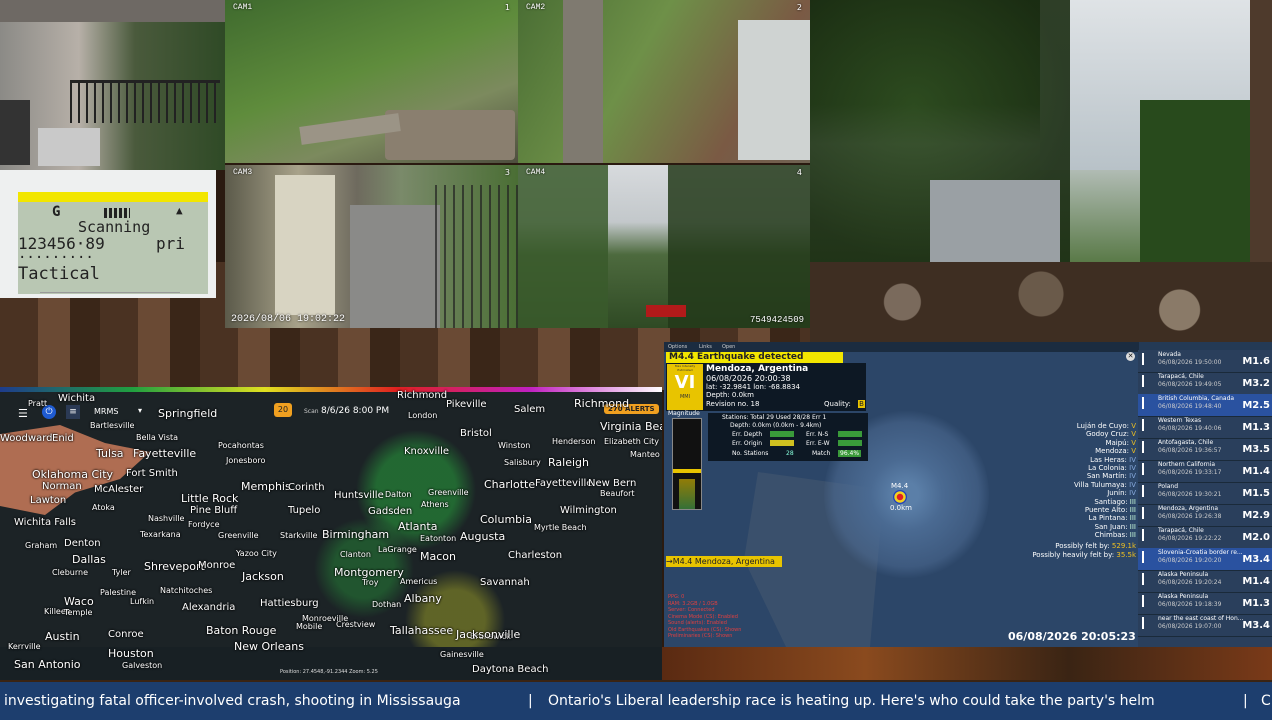 The image size is (1272, 720). I want to click on camera-number: 3, so click(507, 172).